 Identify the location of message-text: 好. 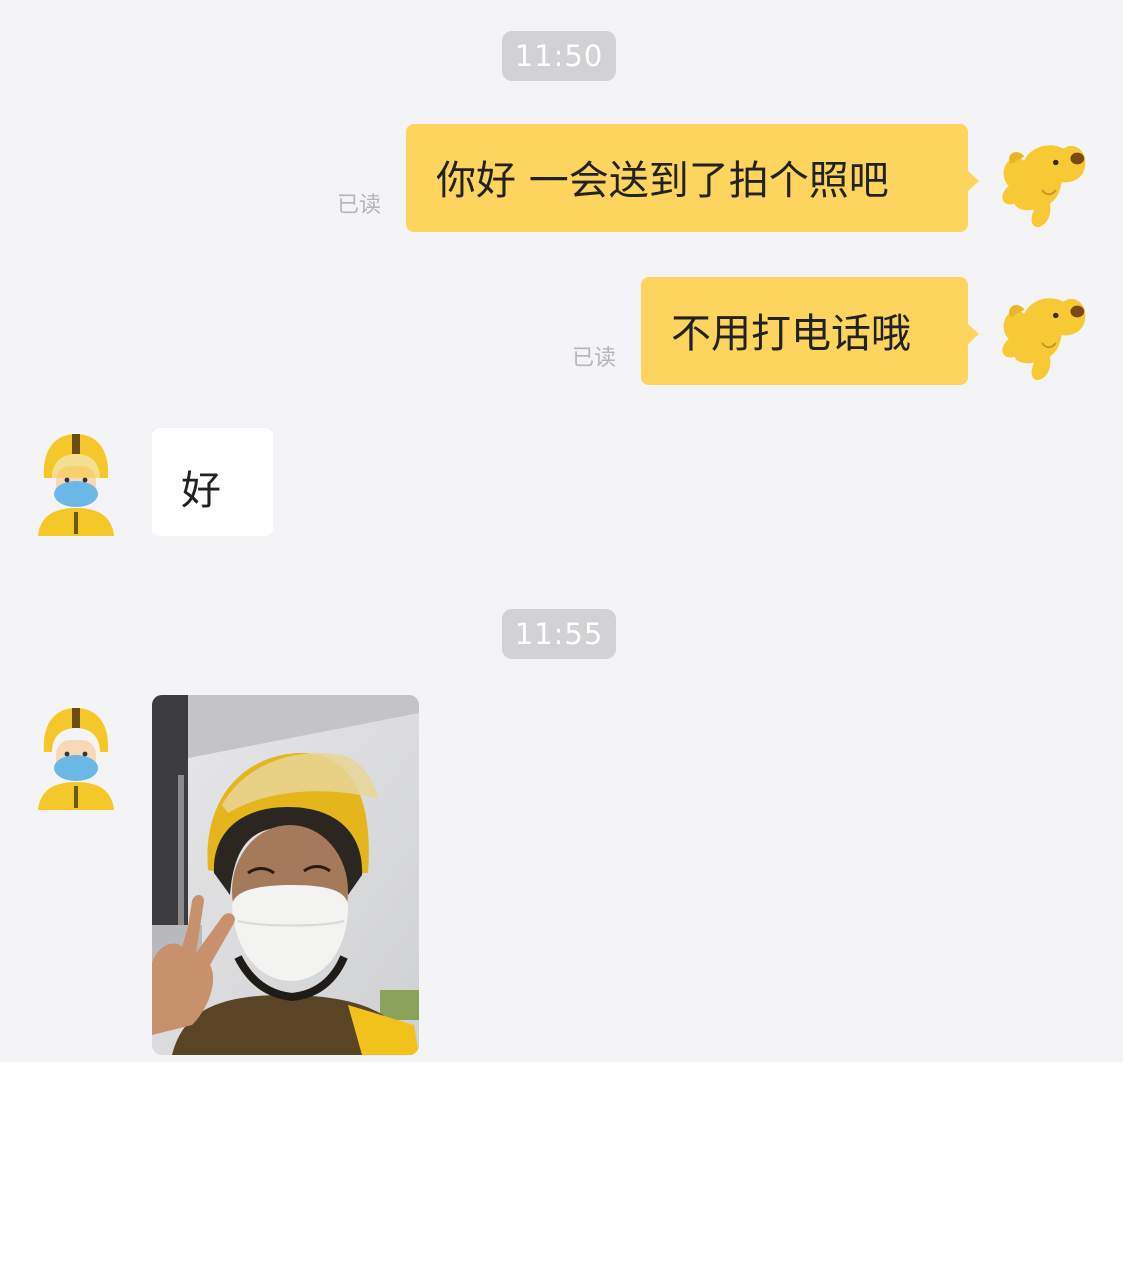
(201, 491).